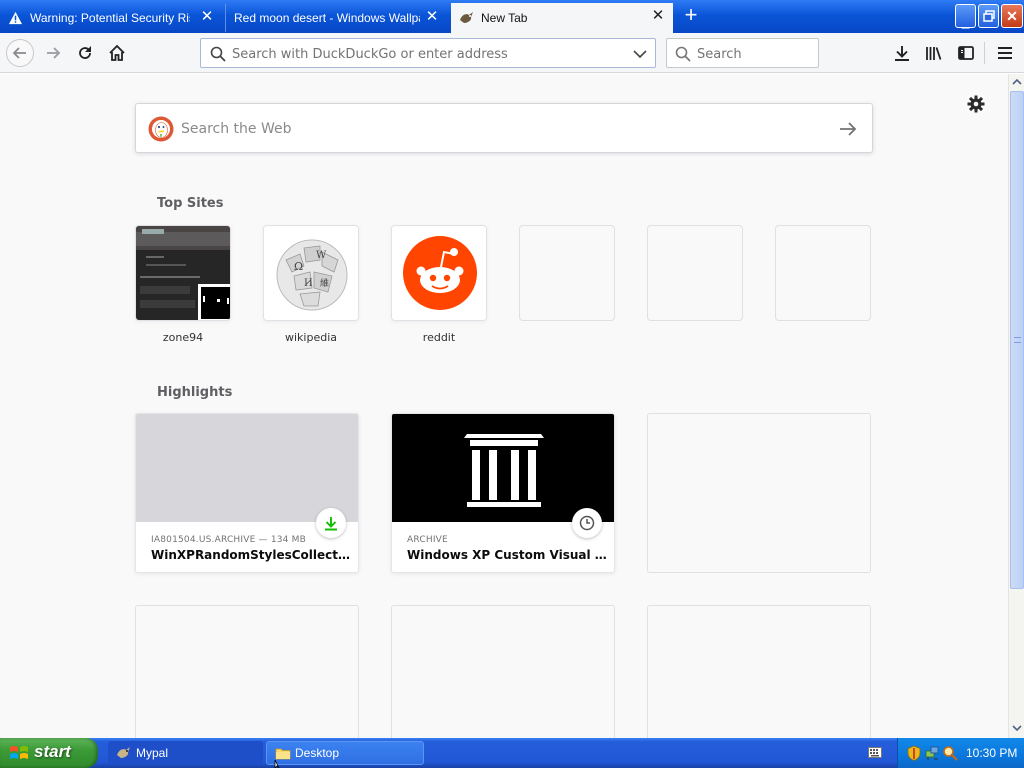  I want to click on taskbar-item-mypal: Mypal, so click(185, 753).